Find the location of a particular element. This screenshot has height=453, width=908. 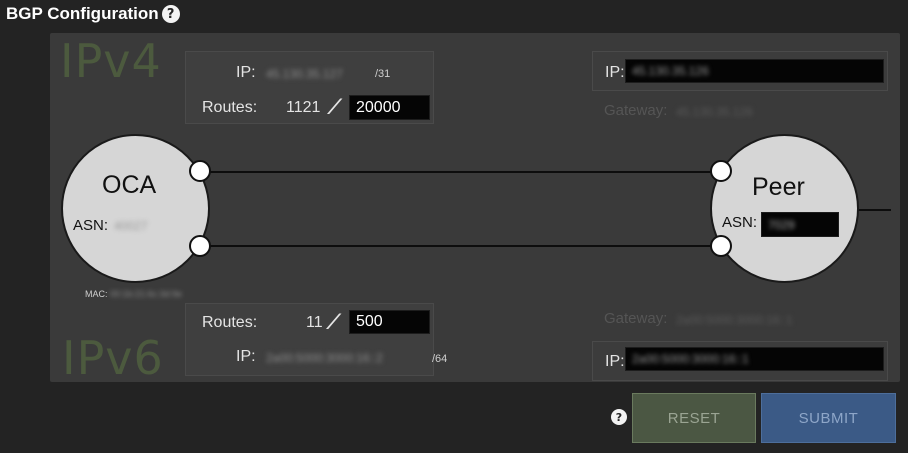

oca-mac-label: MAC: is located at coordinates (96, 294).